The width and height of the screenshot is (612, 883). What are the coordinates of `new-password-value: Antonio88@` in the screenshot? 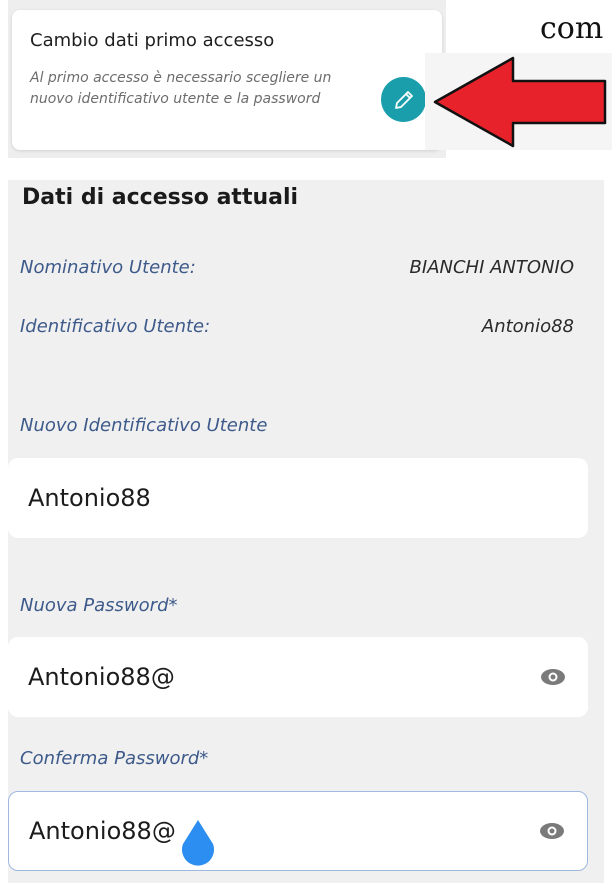 It's located at (101, 677).